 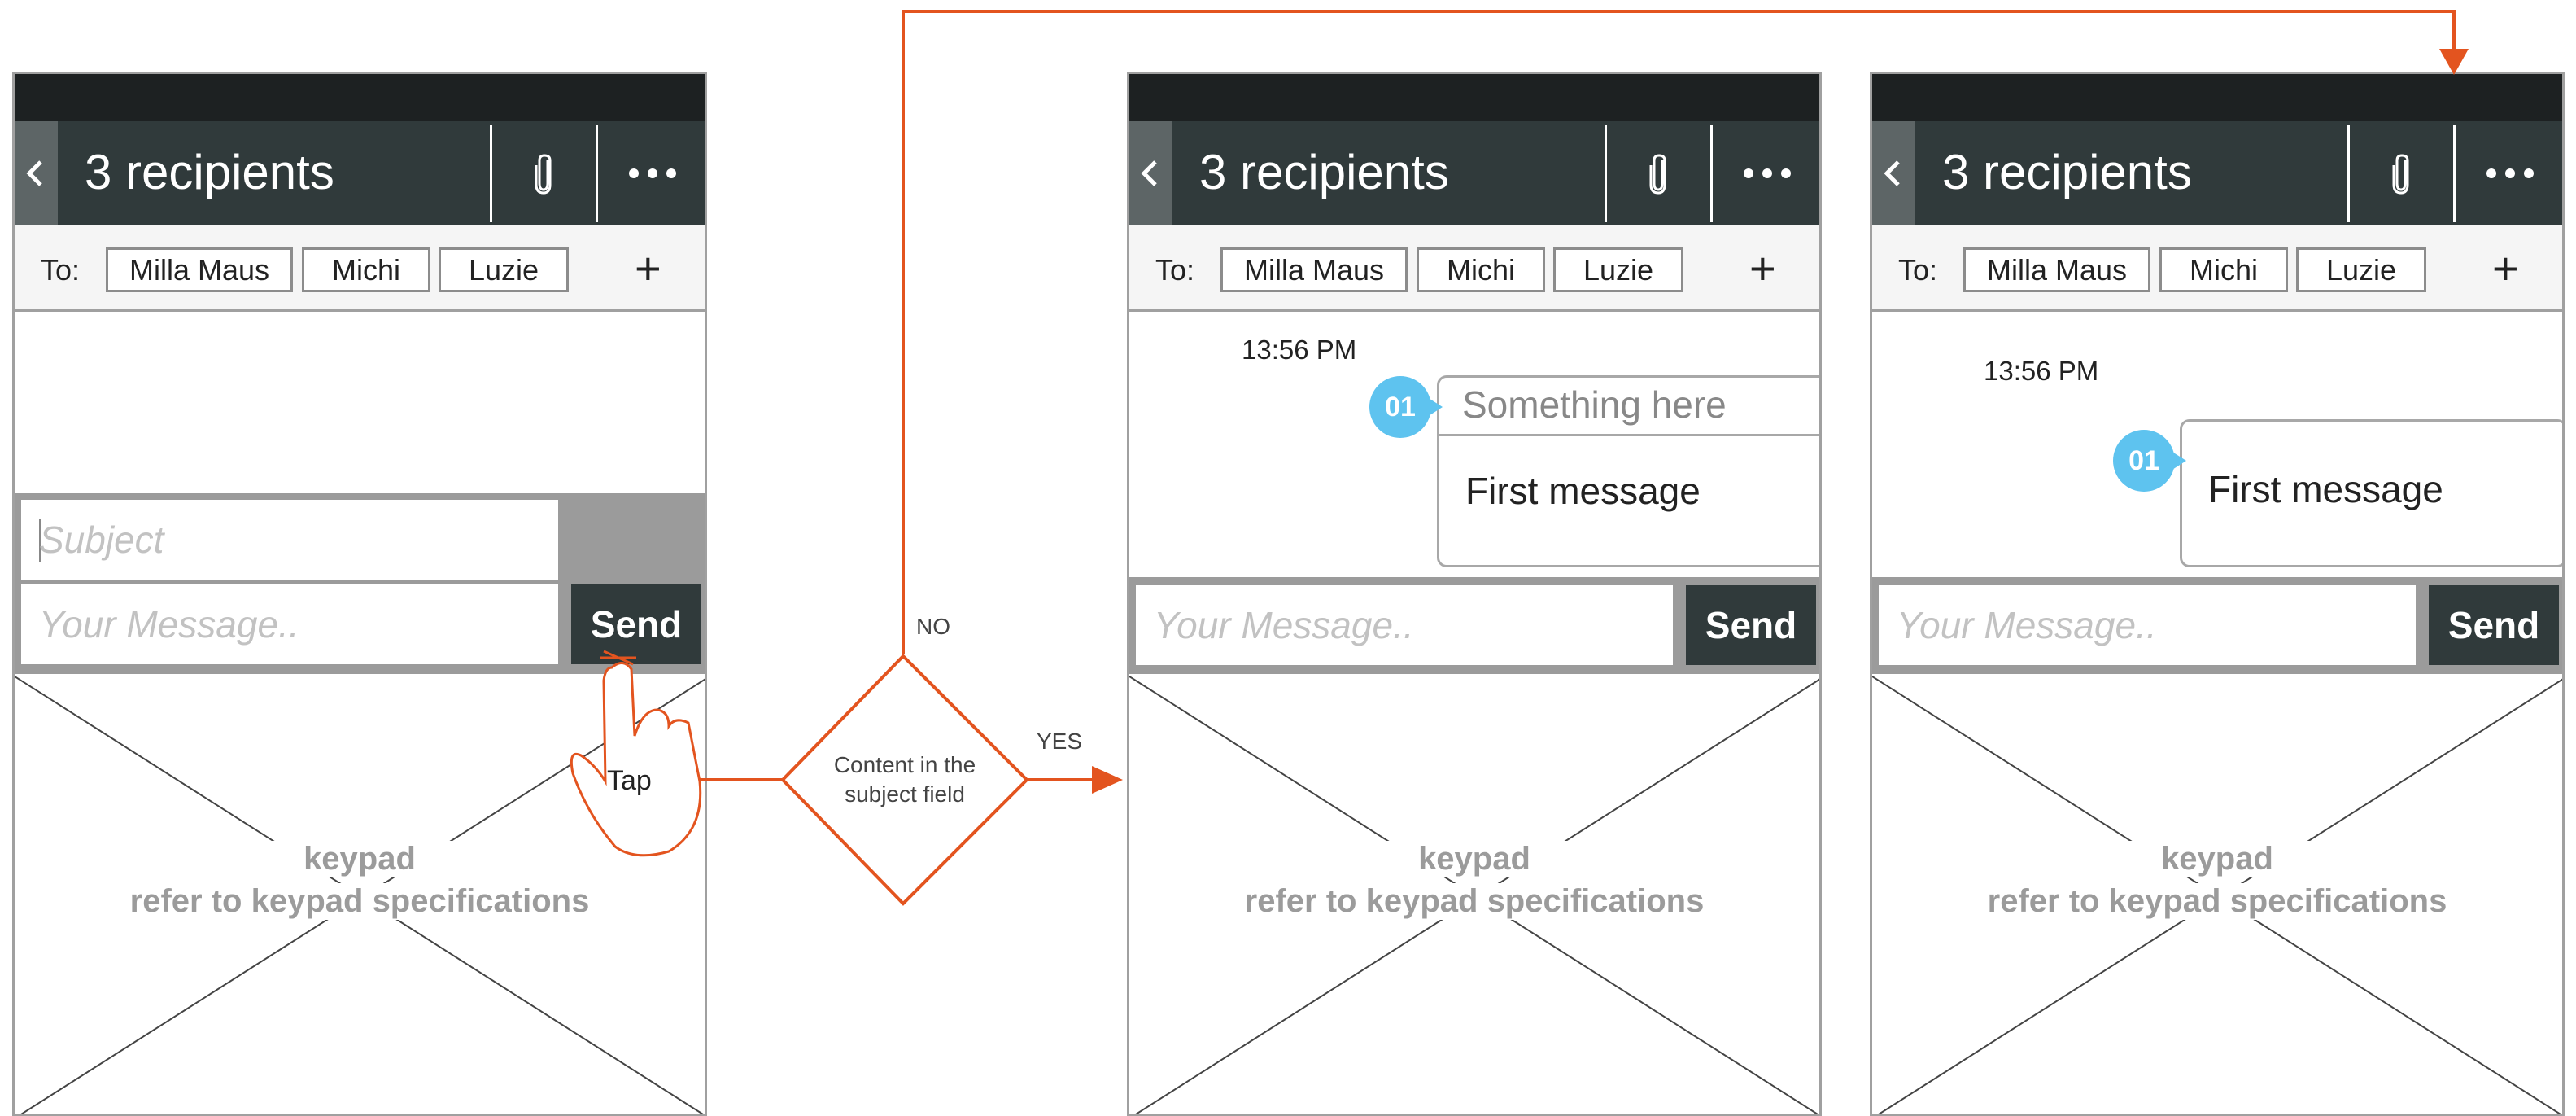 I want to click on yes-branch-arrowhead, so click(x=1107, y=780).